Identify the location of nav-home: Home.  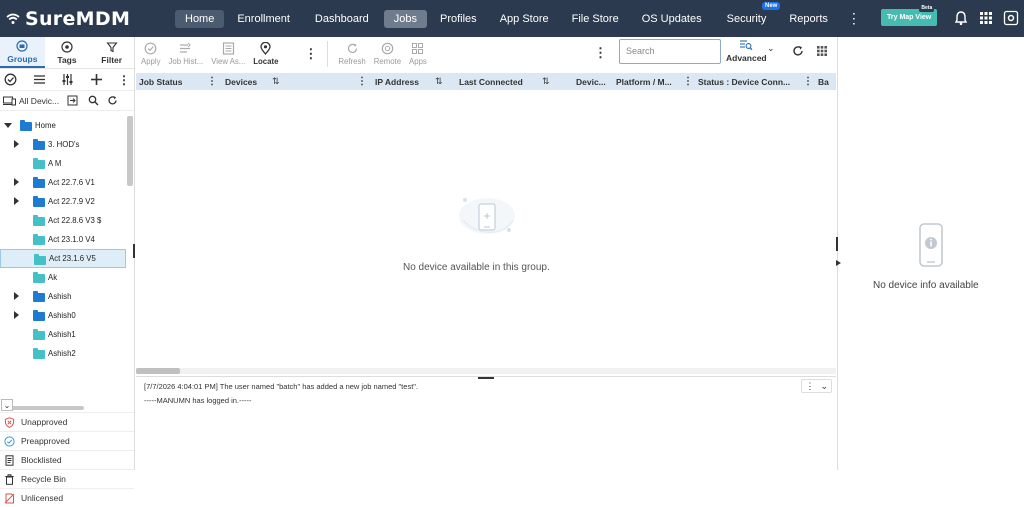
(200, 18).